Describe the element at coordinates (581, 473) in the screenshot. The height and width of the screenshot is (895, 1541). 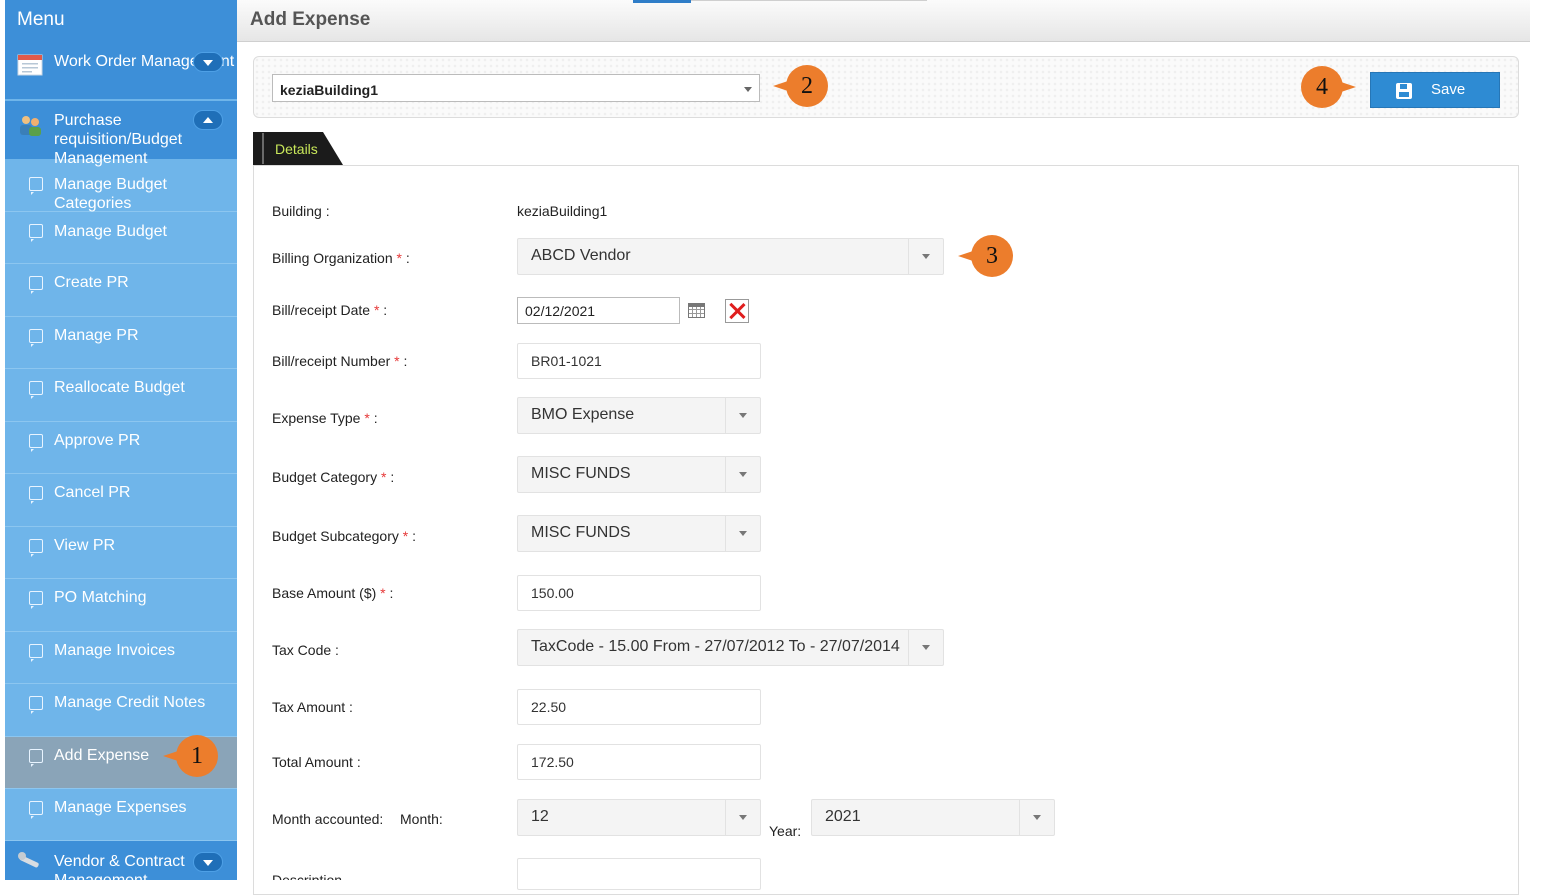
I see `budget-category-value: MISC FUNDS` at that location.